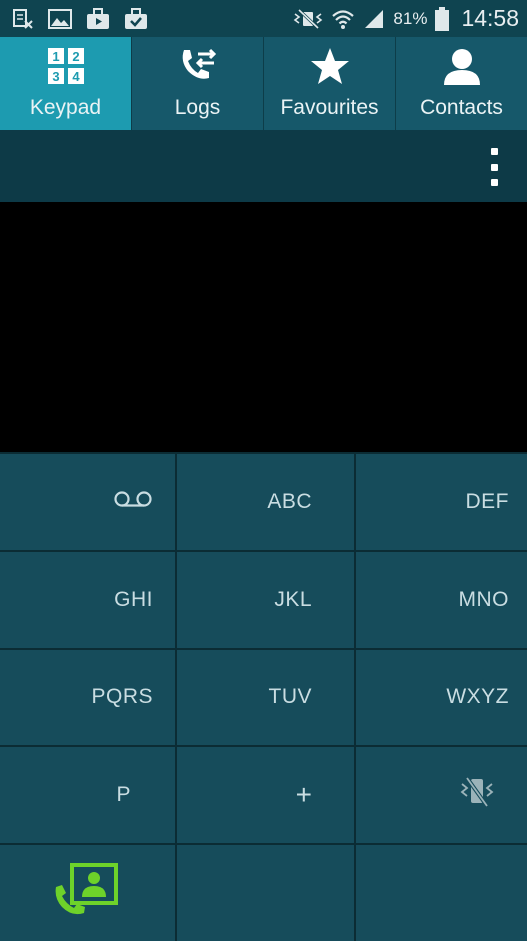 Image resolution: width=527 pixels, height=941 pixels. Describe the element at coordinates (410, 18) in the screenshot. I see `battery-percent: 81%` at that location.